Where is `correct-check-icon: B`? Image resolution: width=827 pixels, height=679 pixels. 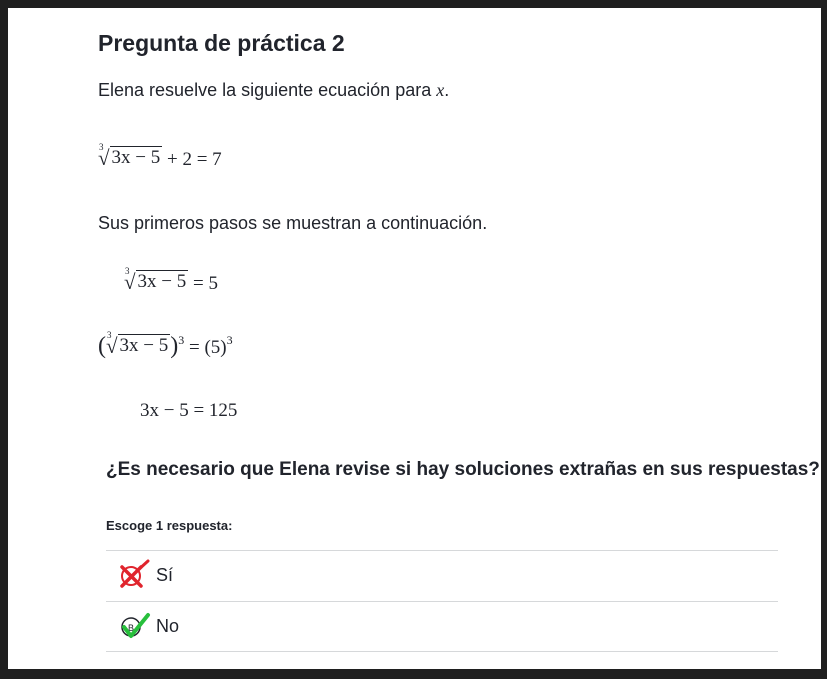 correct-check-icon: B is located at coordinates (135, 625).